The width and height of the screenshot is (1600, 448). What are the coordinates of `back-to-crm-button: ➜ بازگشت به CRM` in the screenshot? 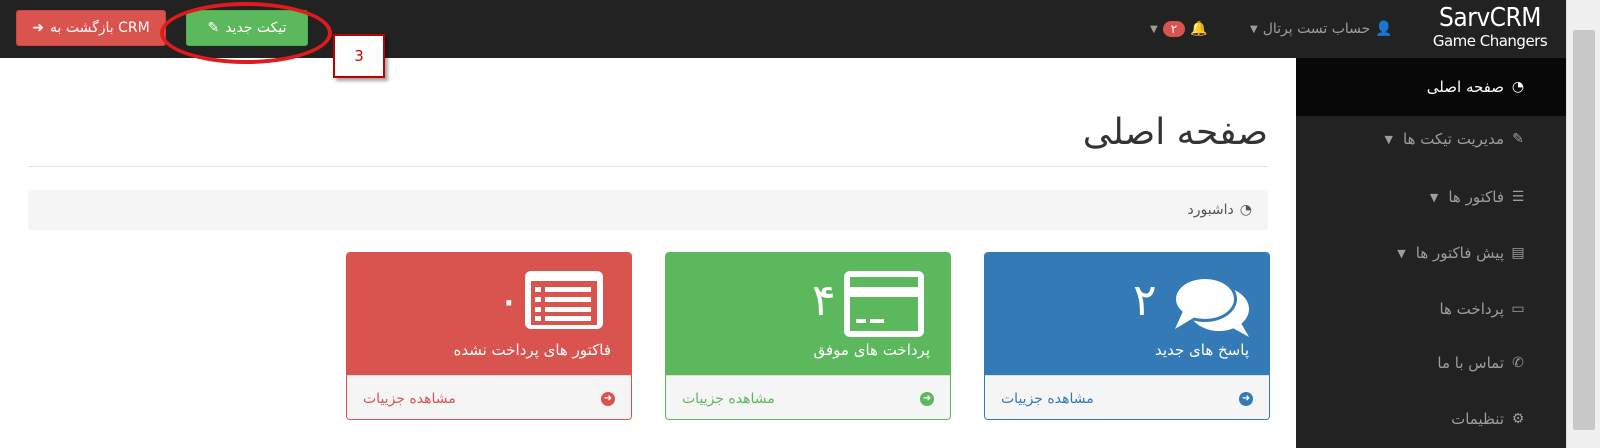 It's located at (91, 28).